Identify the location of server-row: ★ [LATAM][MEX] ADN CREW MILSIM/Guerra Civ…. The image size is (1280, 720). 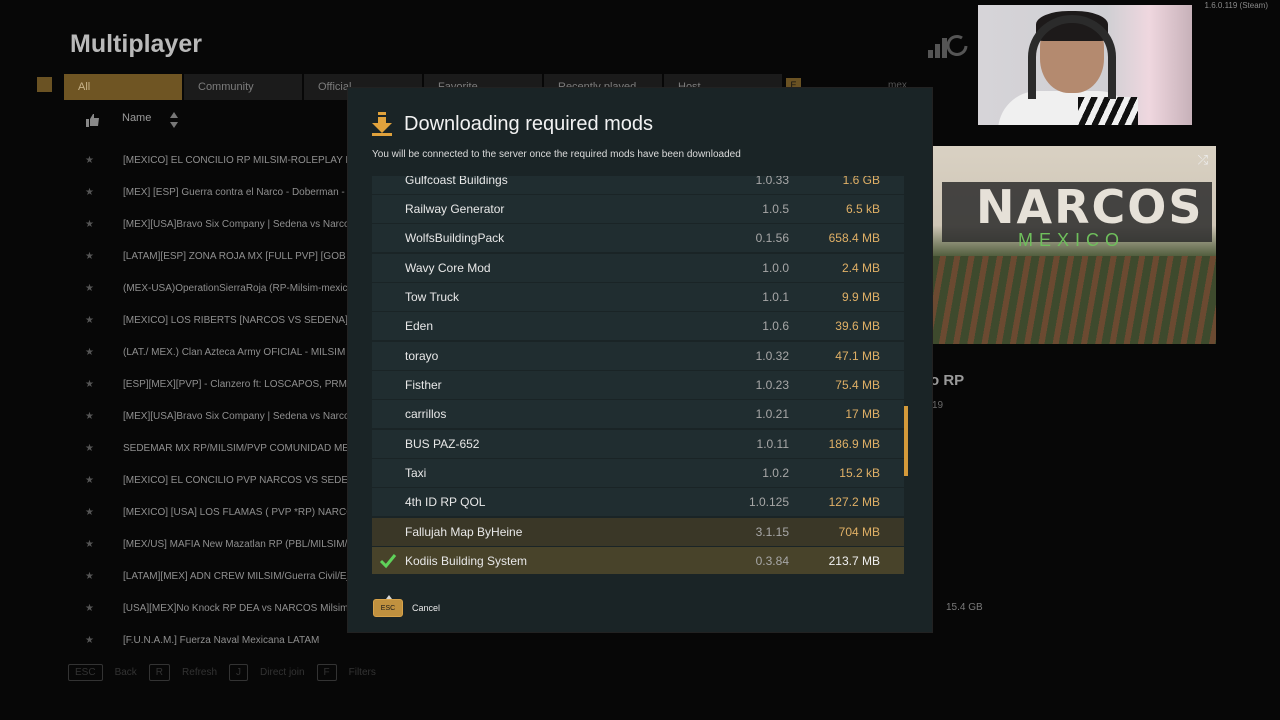
(216, 580).